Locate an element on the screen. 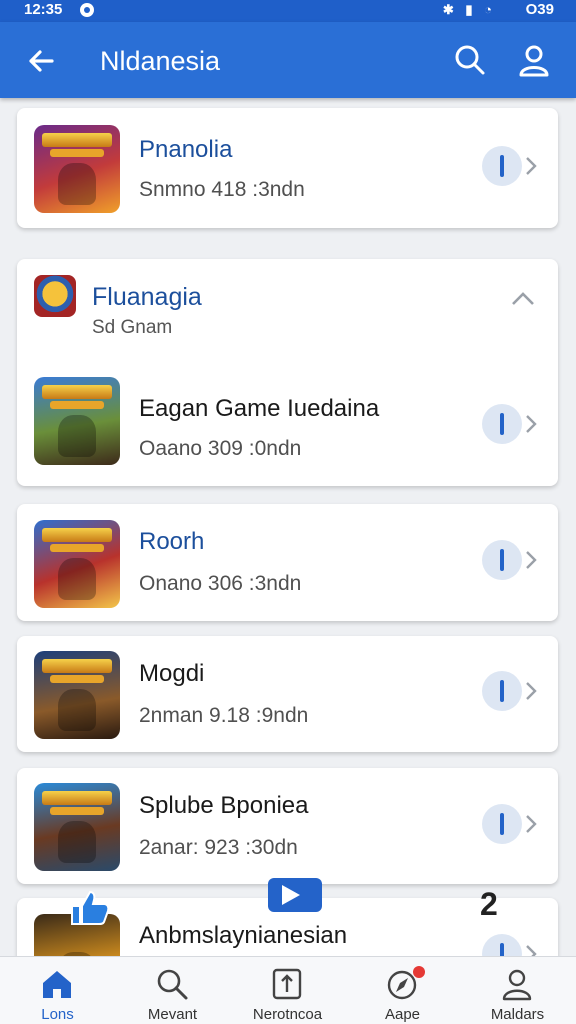  nav-updates: Nerotncoa is located at coordinates (287, 990).